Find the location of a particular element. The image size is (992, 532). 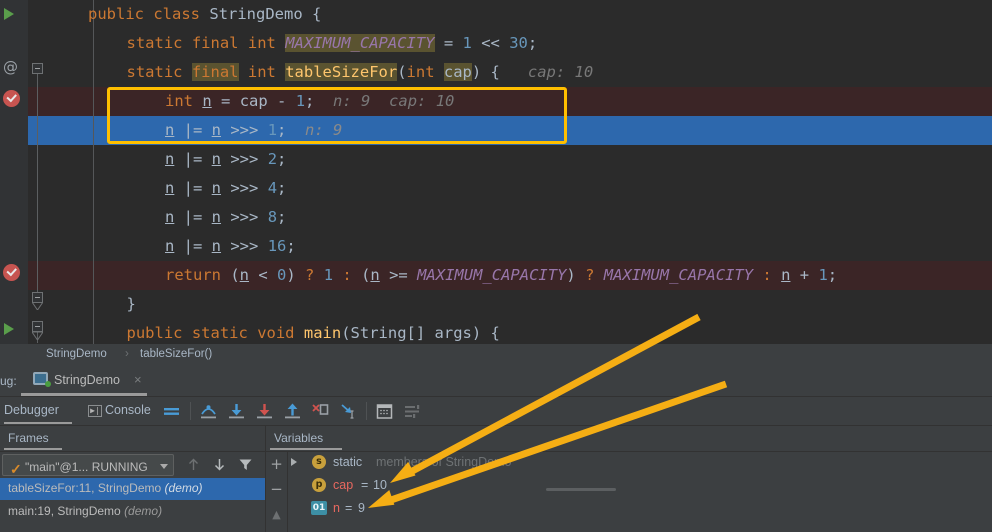

tab-debugger-underline is located at coordinates (38, 423).